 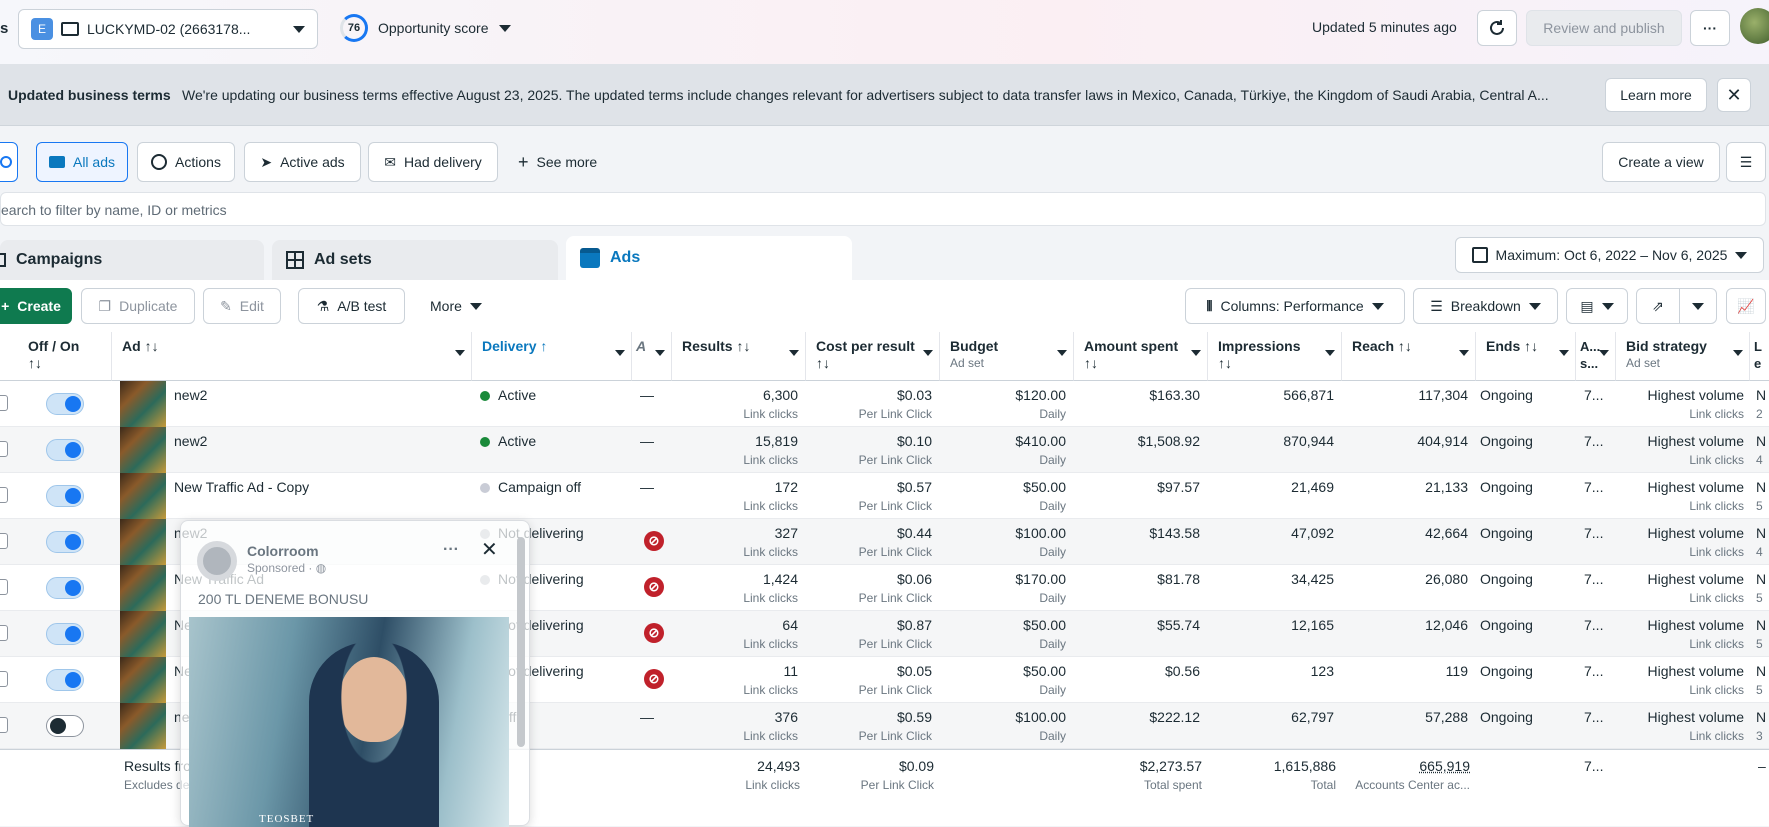 What do you see at coordinates (1759, 356) in the screenshot?
I see `header-l: L e` at bounding box center [1759, 356].